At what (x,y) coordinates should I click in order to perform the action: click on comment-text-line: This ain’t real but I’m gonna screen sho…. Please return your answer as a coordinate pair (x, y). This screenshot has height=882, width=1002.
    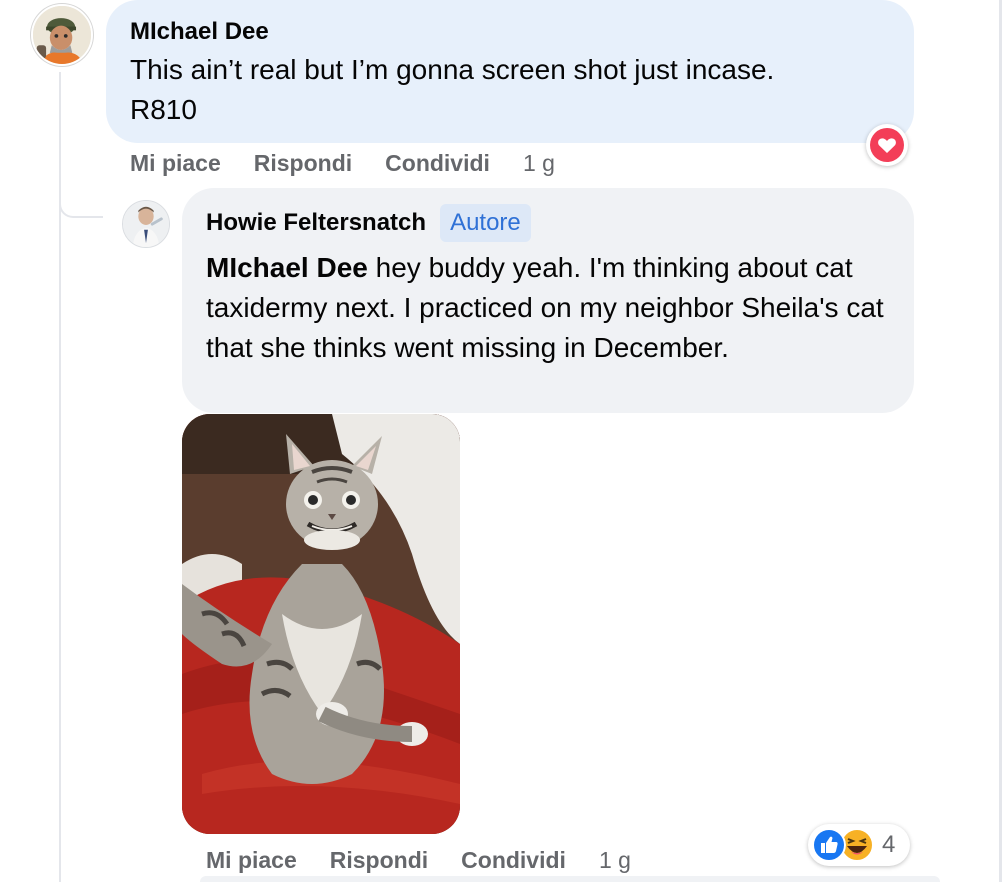
    Looking at the image, I should click on (452, 69).